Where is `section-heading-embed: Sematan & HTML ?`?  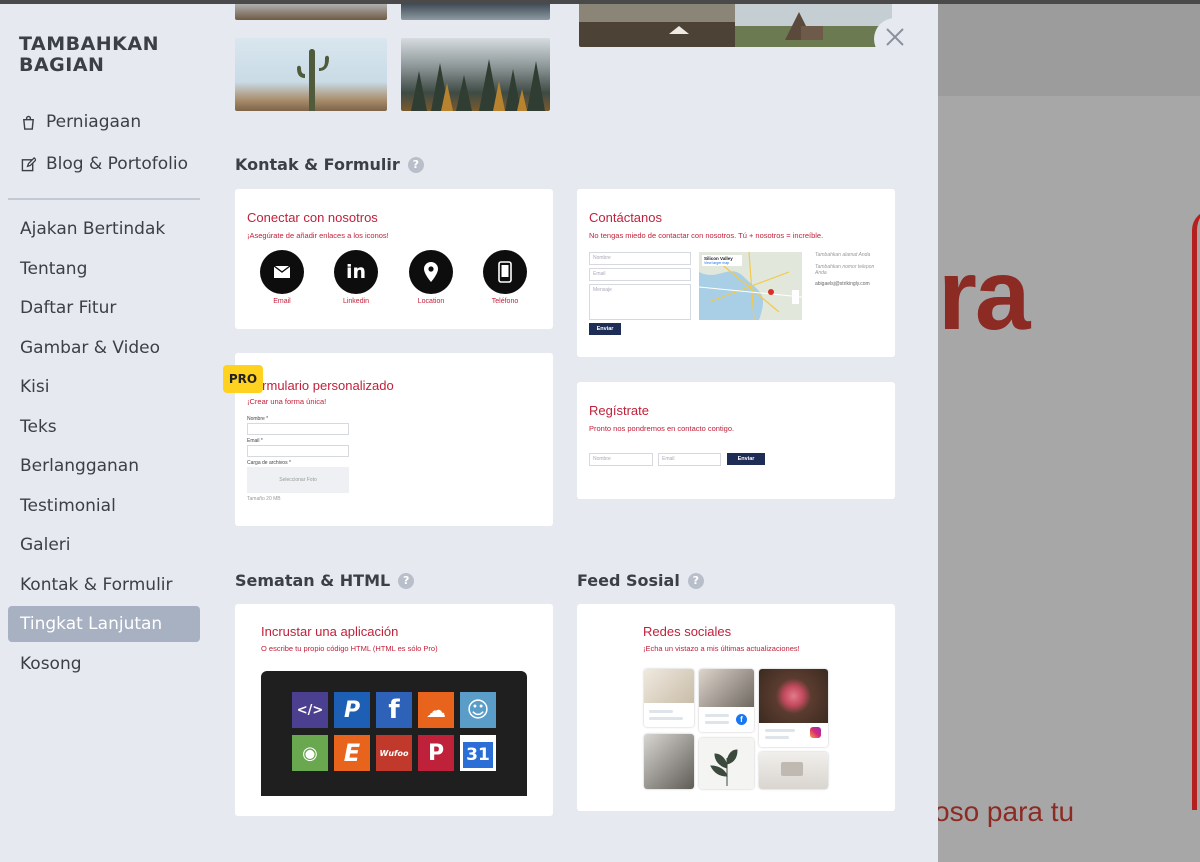 section-heading-embed: Sematan & HTML ? is located at coordinates (325, 580).